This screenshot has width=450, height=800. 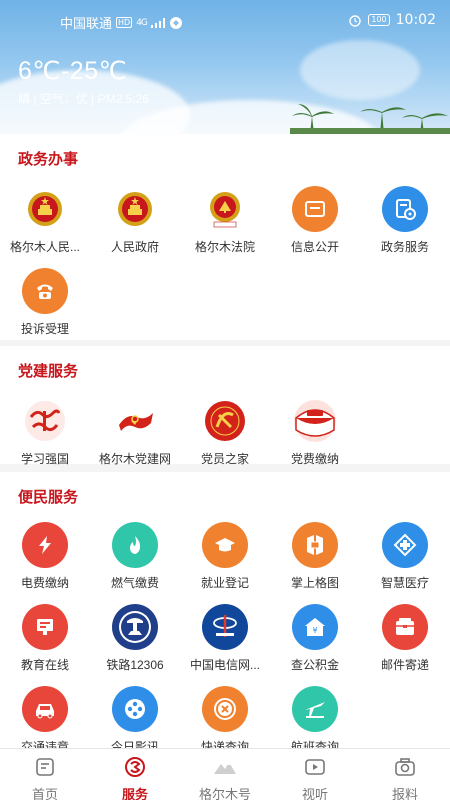 I want to click on service-item-label: 掌上格图, so click(x=314, y=583).